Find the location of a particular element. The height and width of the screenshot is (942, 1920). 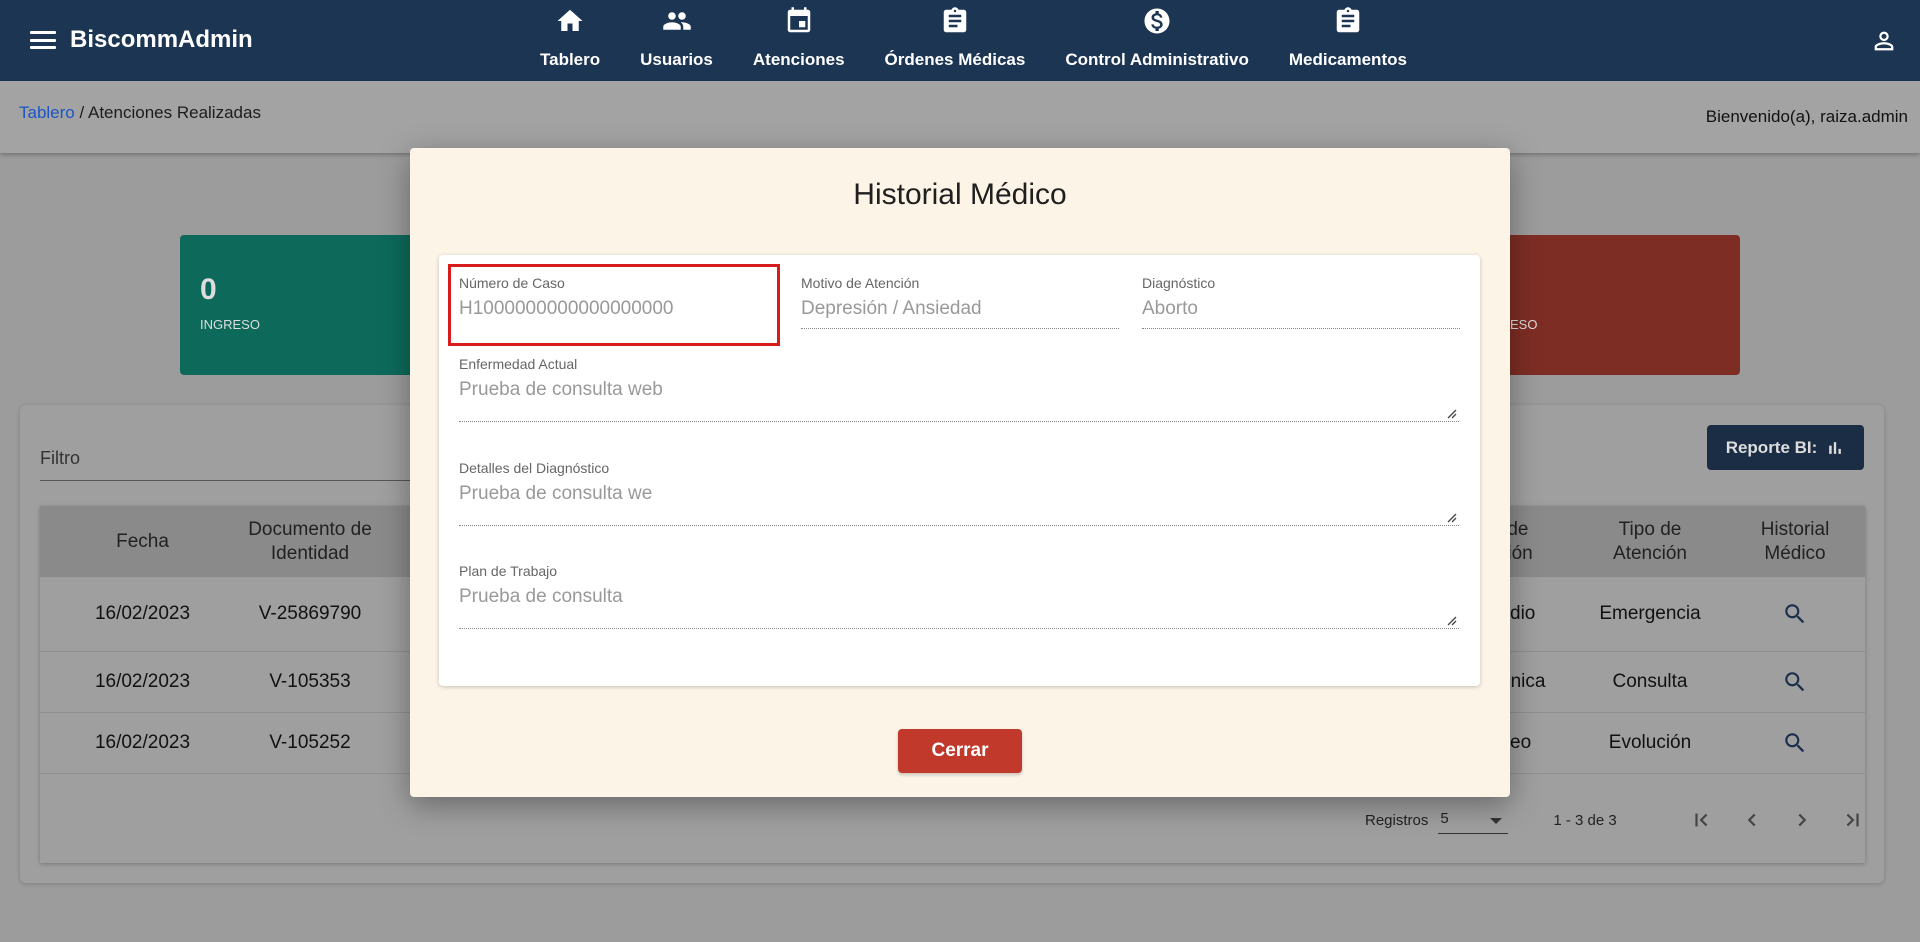

dollar-icon is located at coordinates (1157, 21).